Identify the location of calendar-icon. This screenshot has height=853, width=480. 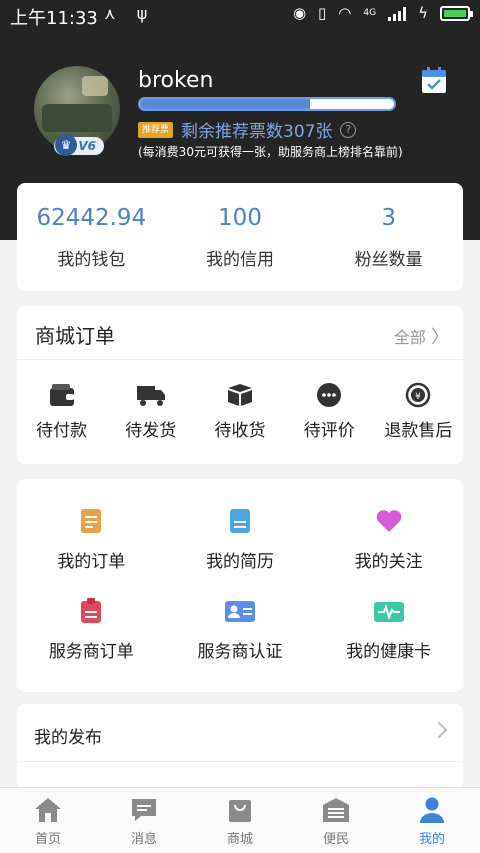
(434, 80).